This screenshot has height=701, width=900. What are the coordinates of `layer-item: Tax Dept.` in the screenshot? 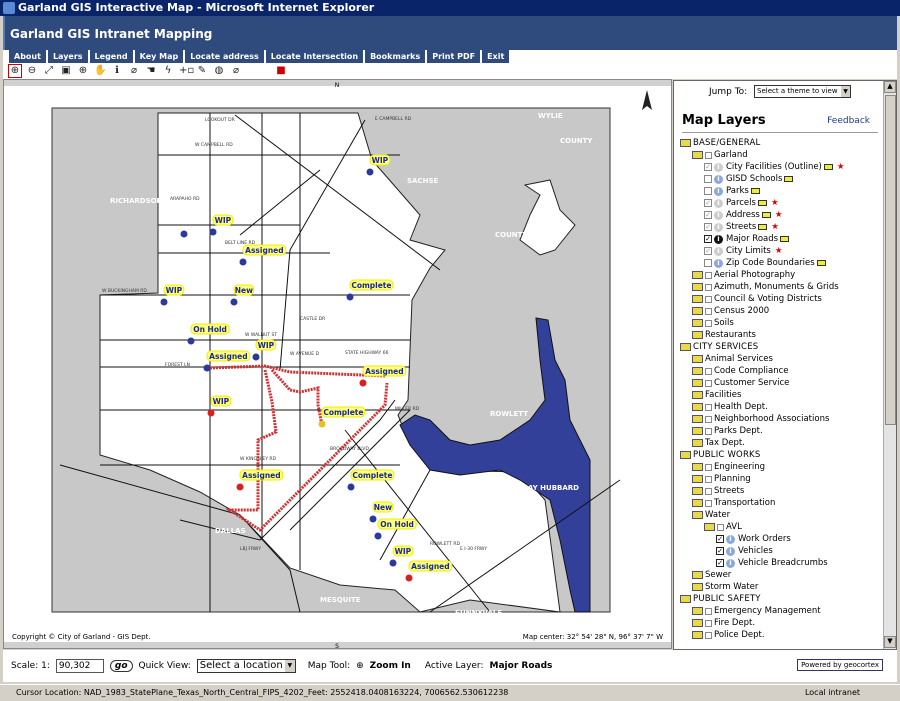 It's located at (780, 443).